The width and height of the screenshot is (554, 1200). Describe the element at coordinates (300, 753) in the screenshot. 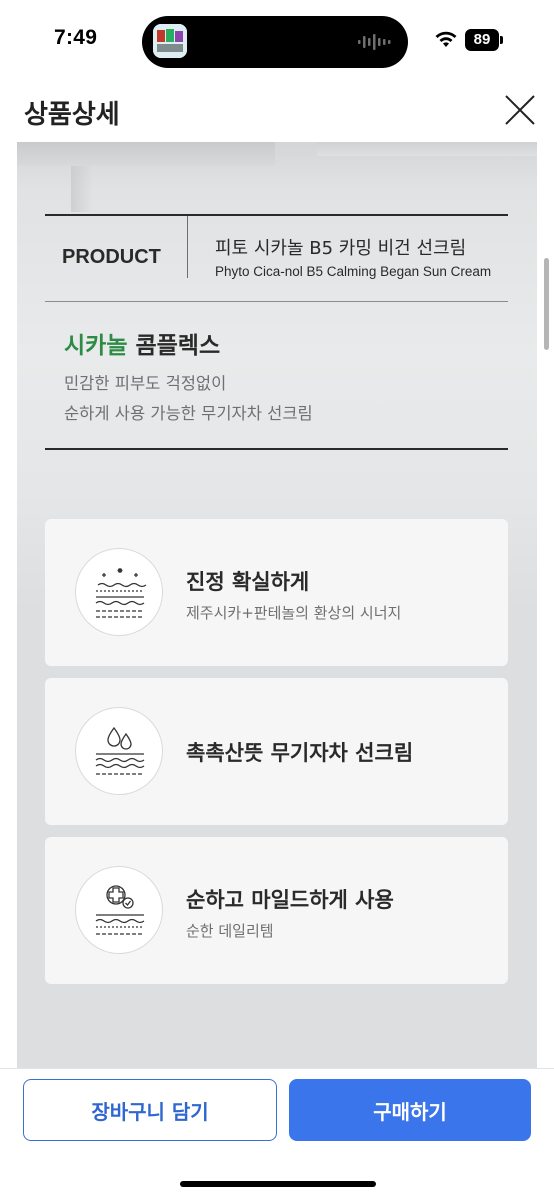

I see `feature-title: 촉촉산뜻 무기자차 선크림` at that location.